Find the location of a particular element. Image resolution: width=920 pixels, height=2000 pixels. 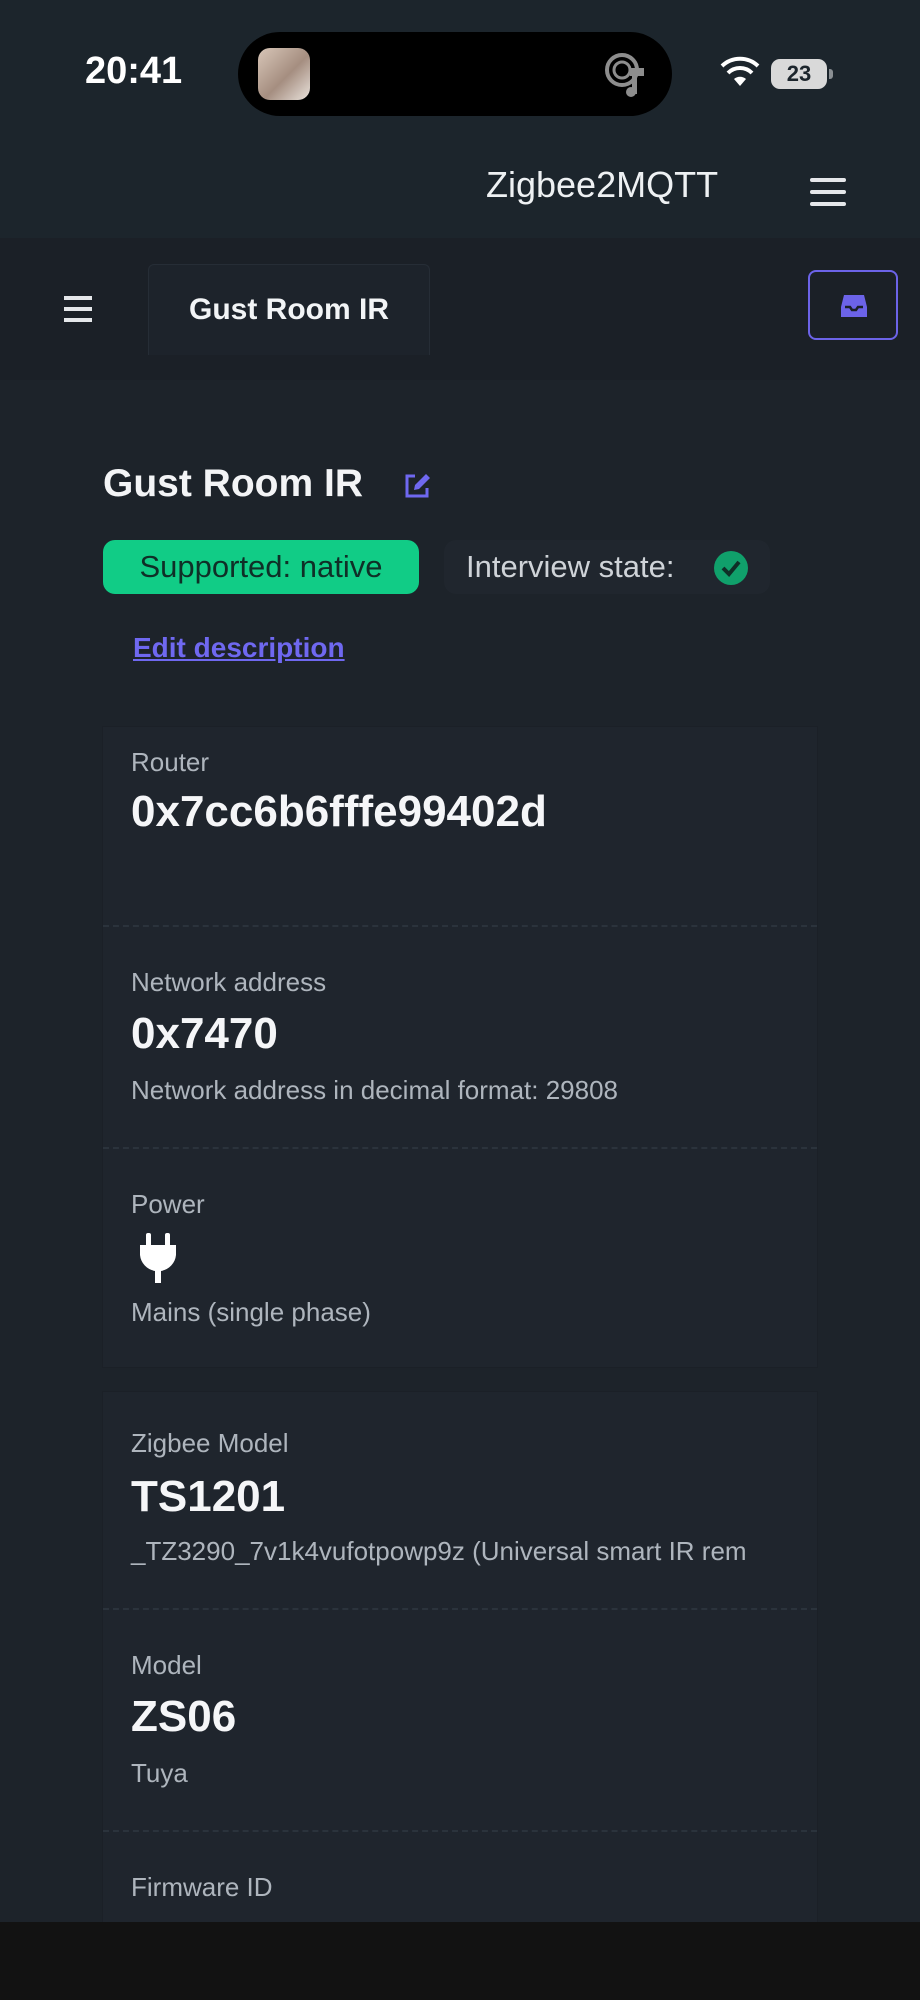

dynamic-island is located at coordinates (455, 74).